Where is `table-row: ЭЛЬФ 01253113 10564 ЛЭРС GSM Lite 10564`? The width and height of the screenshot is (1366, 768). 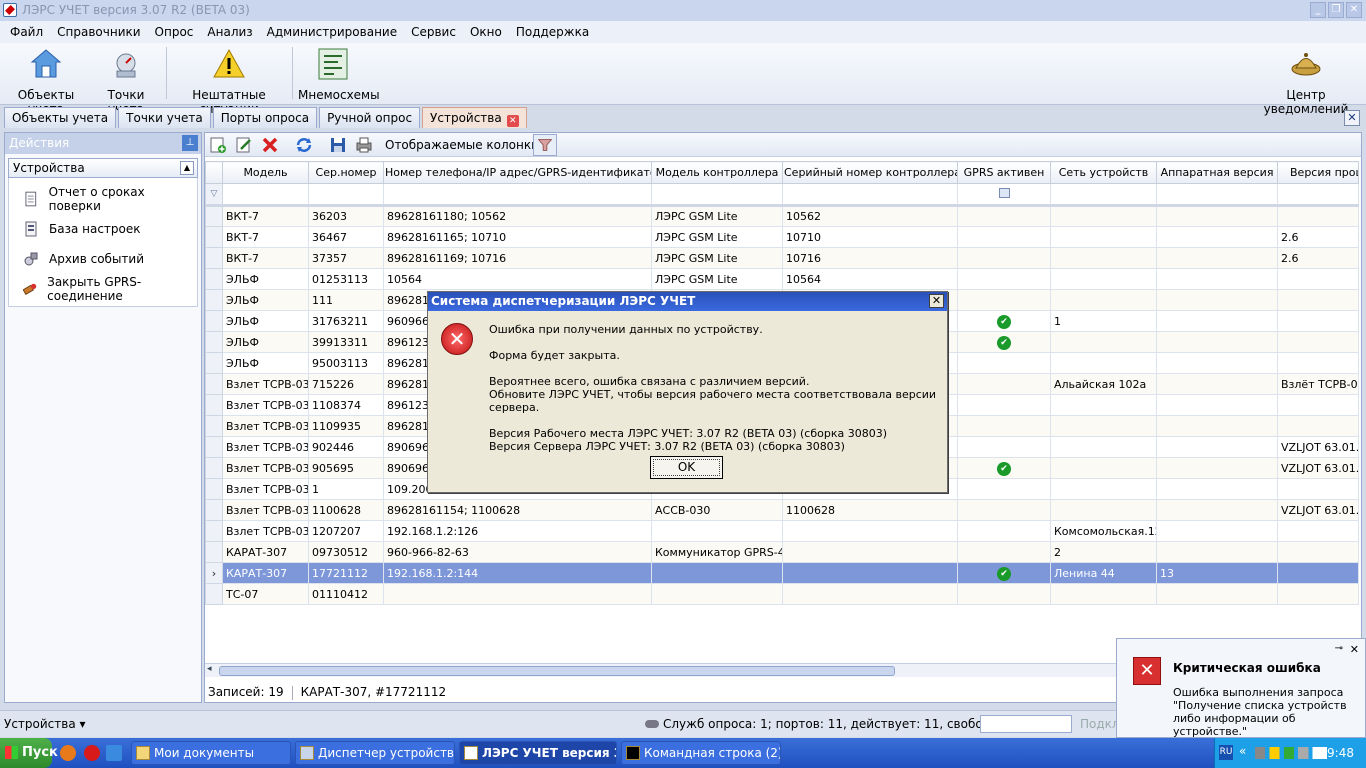
table-row: ЭЛЬФ 01253113 10564 ЛЭРС GSM Lite 10564 is located at coordinates (782, 279).